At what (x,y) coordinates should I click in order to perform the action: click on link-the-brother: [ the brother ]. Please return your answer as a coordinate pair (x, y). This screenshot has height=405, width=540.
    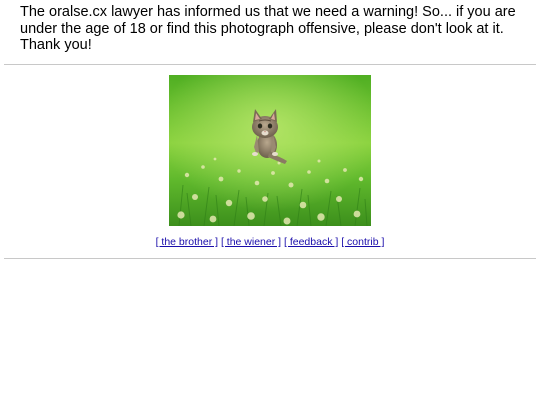
    Looking at the image, I should click on (187, 242).